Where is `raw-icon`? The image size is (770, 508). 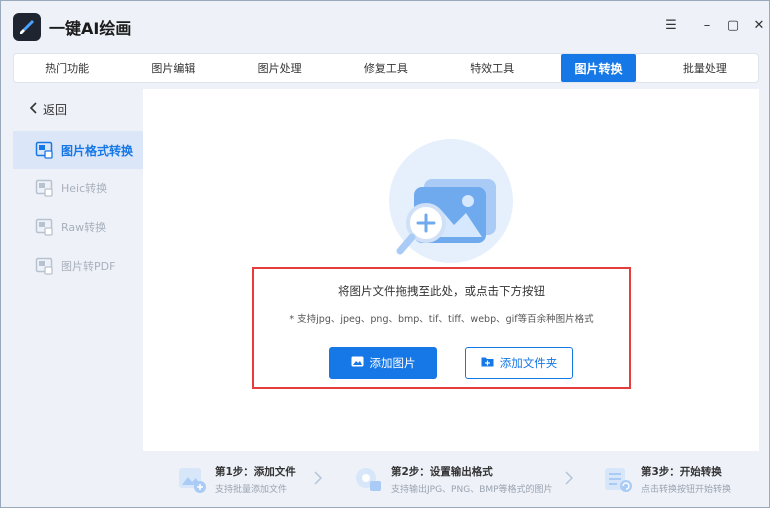
raw-icon is located at coordinates (44, 227).